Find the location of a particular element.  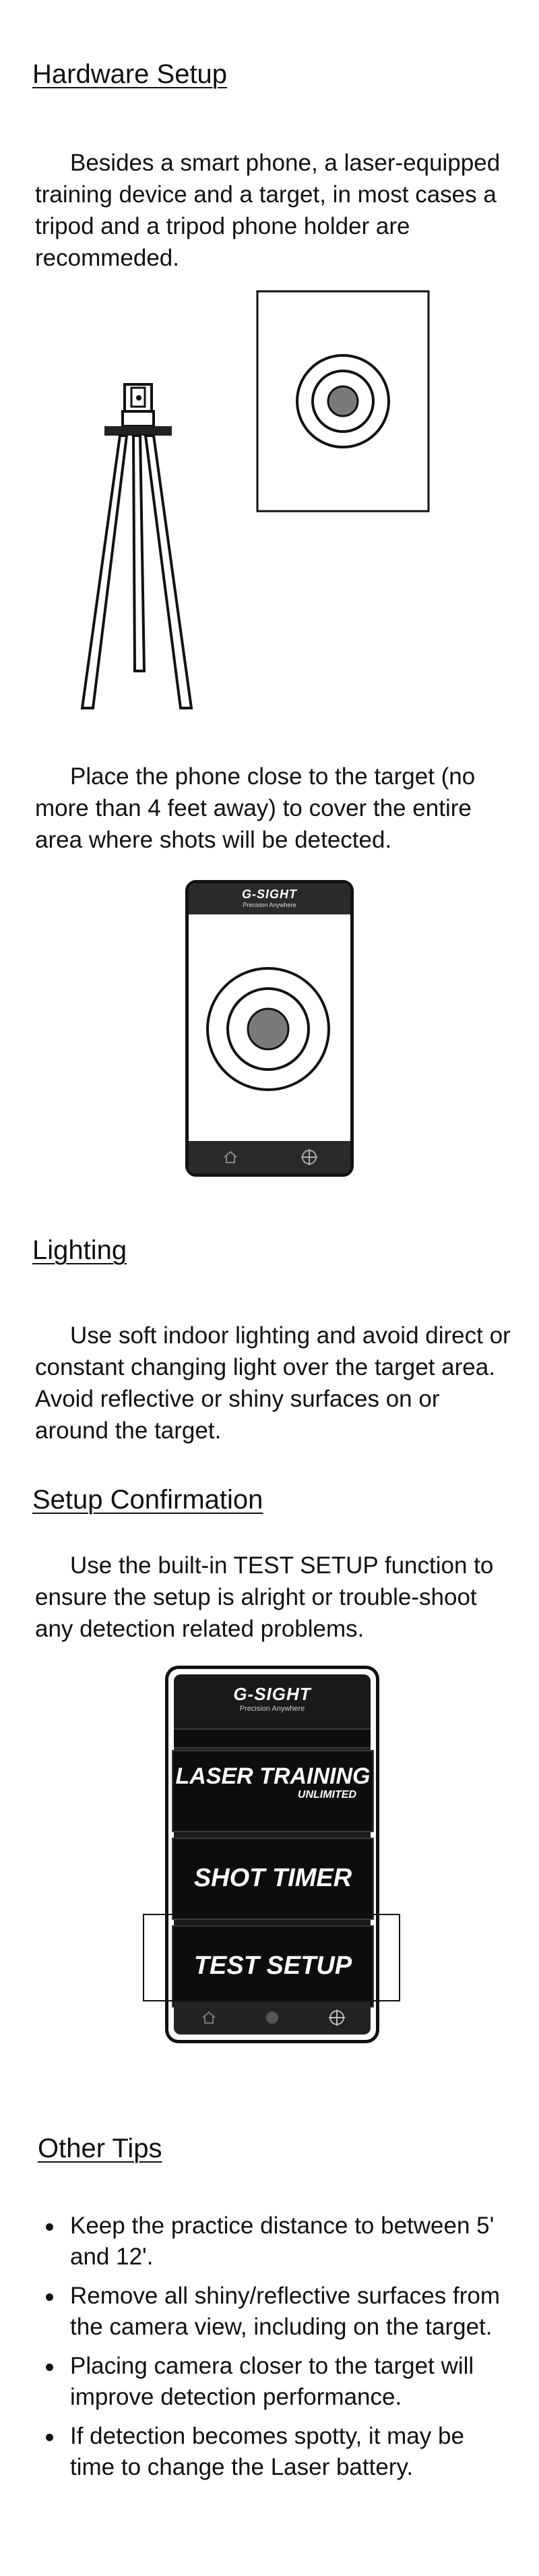

setup-confirmation-heading: Setup Confirmation is located at coordinates (147, 1500).